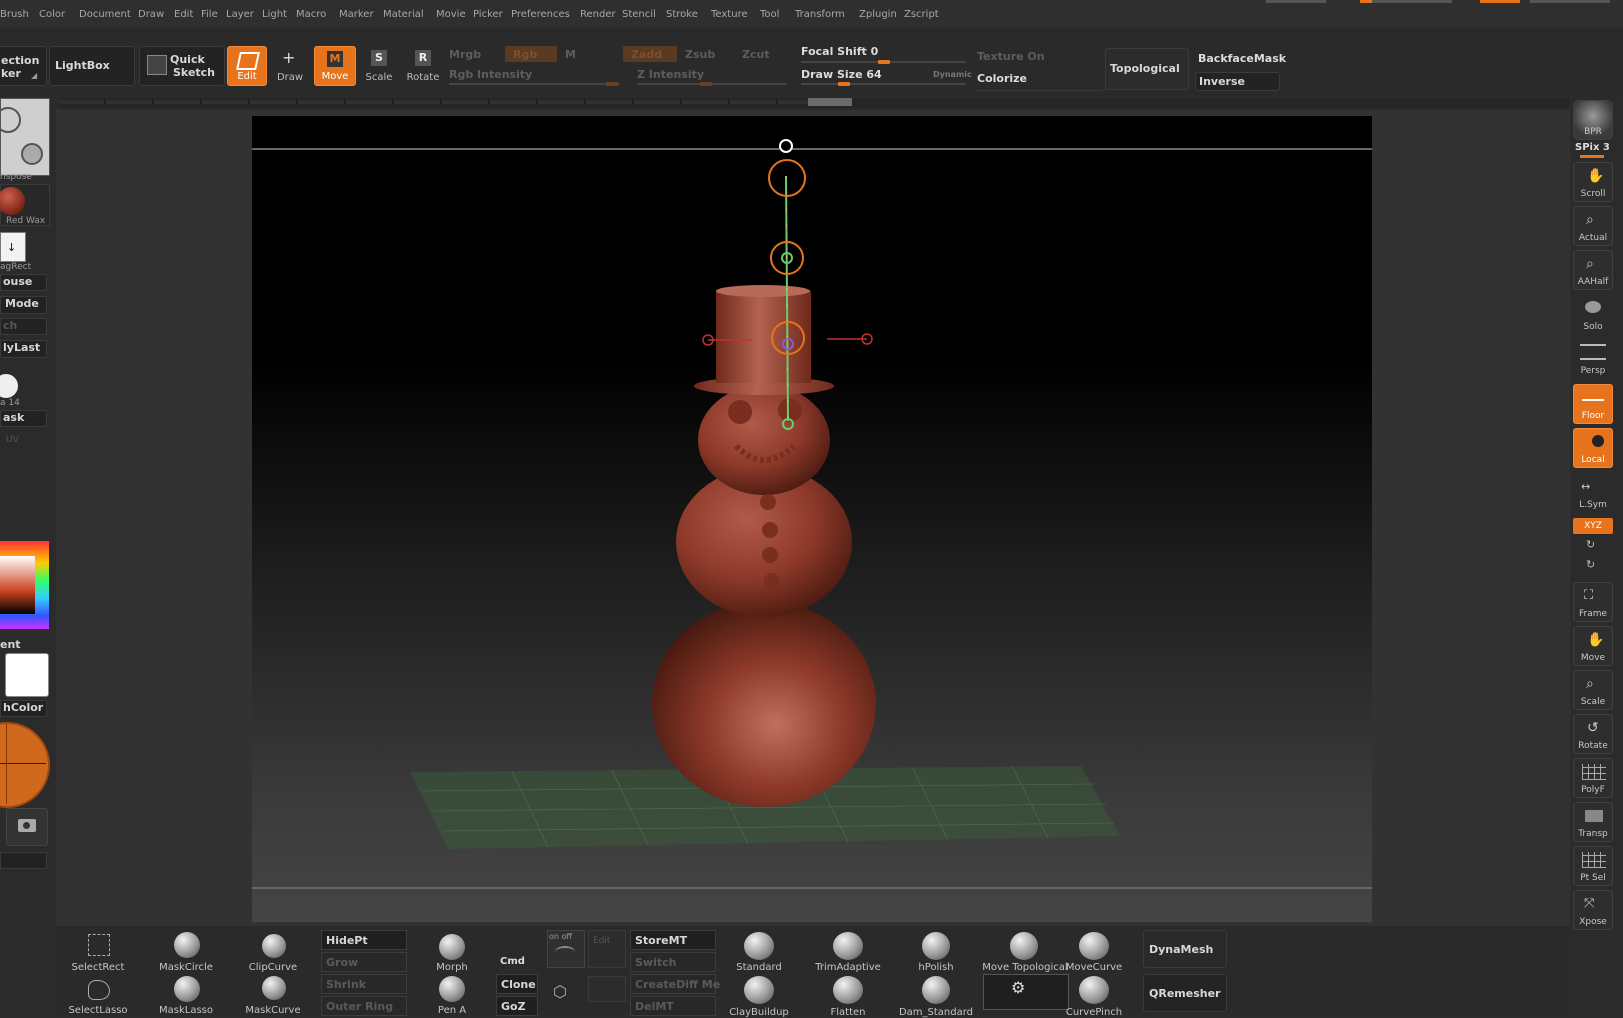 This screenshot has width=1623, height=1018. What do you see at coordinates (700, 54) in the screenshot?
I see `zsub-button: Zsub` at bounding box center [700, 54].